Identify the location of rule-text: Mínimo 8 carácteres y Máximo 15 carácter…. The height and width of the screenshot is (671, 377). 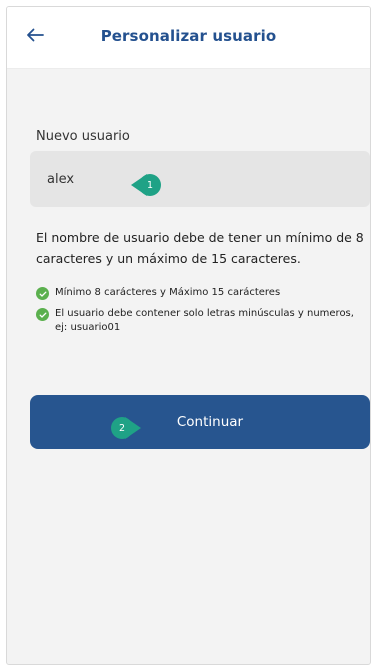
(168, 292).